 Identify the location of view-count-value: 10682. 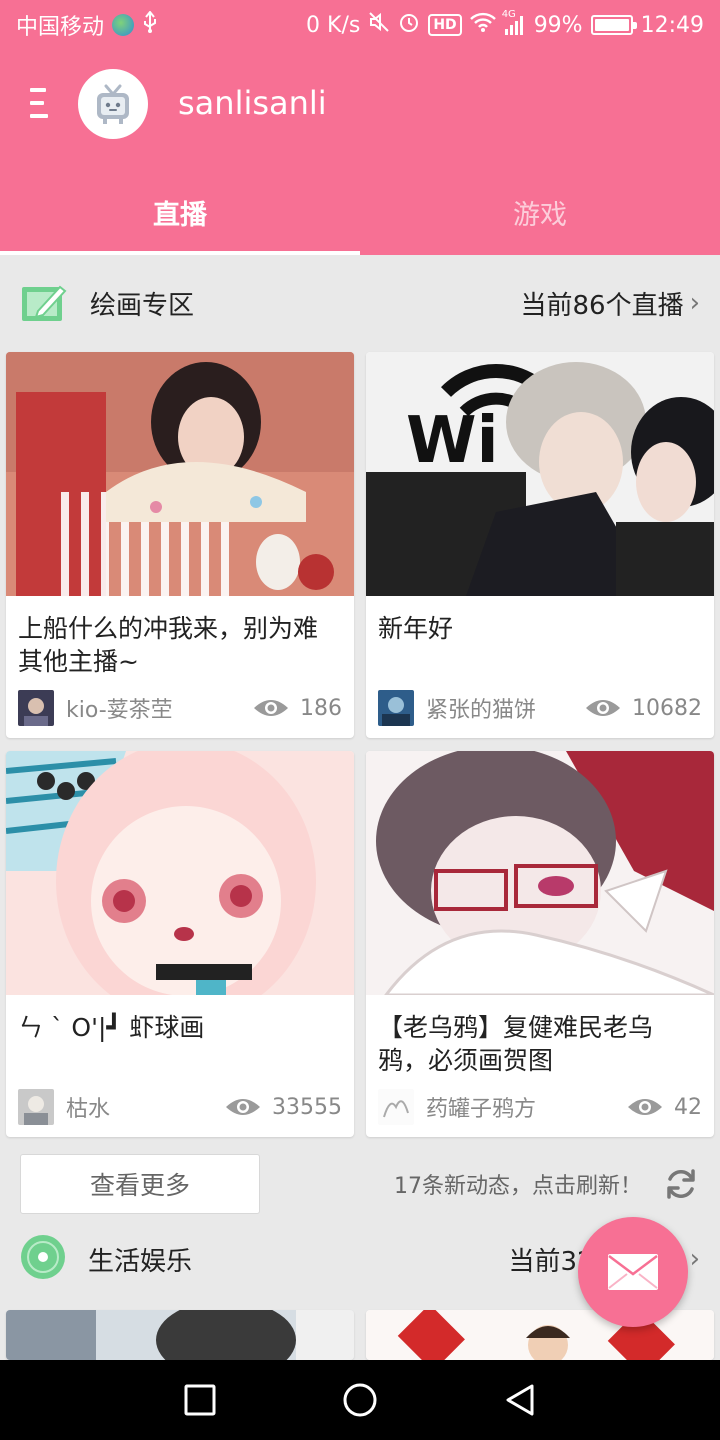
(667, 708).